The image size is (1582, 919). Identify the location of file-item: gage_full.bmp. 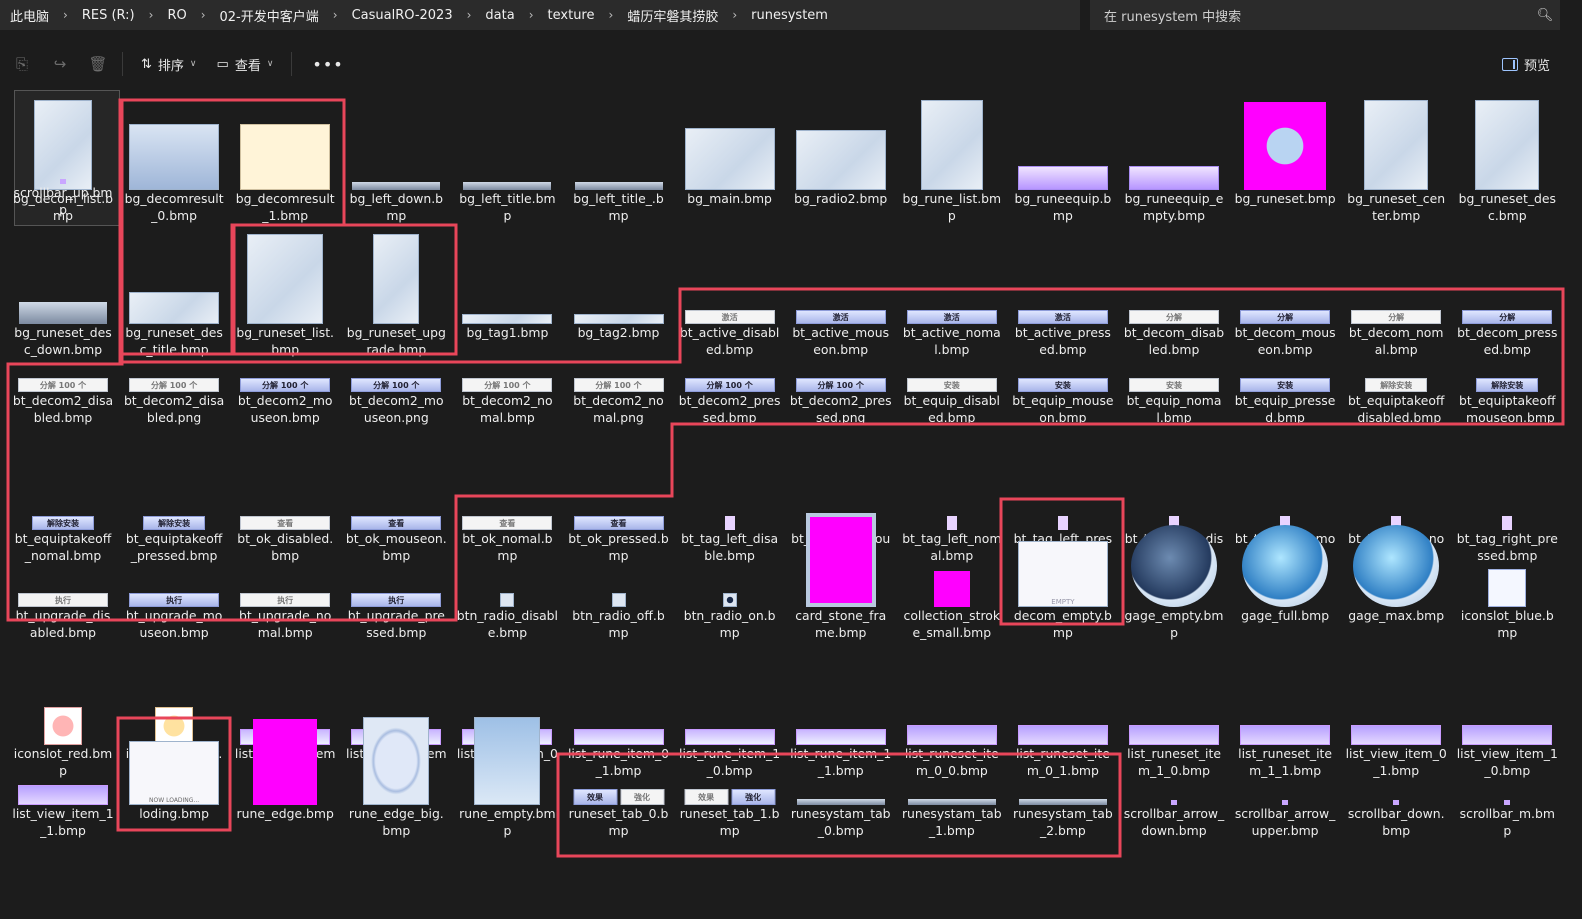
(1285, 574).